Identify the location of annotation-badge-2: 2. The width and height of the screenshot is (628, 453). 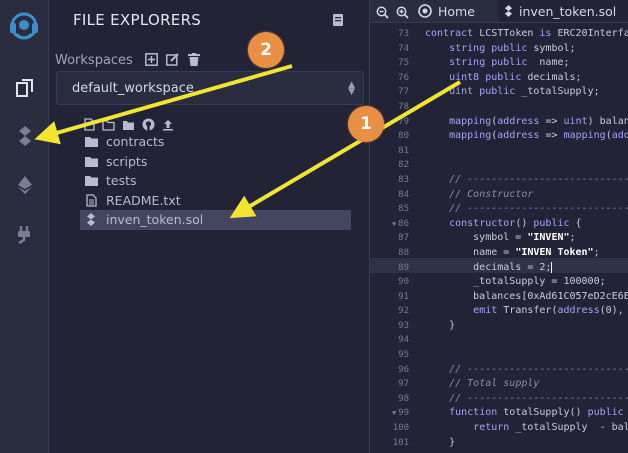
(266, 50).